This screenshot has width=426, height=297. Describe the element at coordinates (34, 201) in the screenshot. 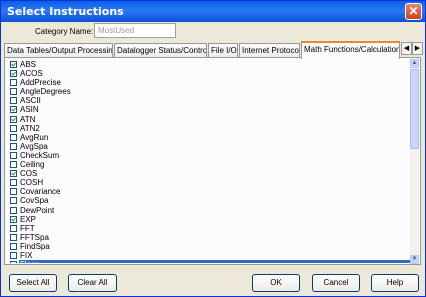

I see `instruction-label: CovSpa` at that location.